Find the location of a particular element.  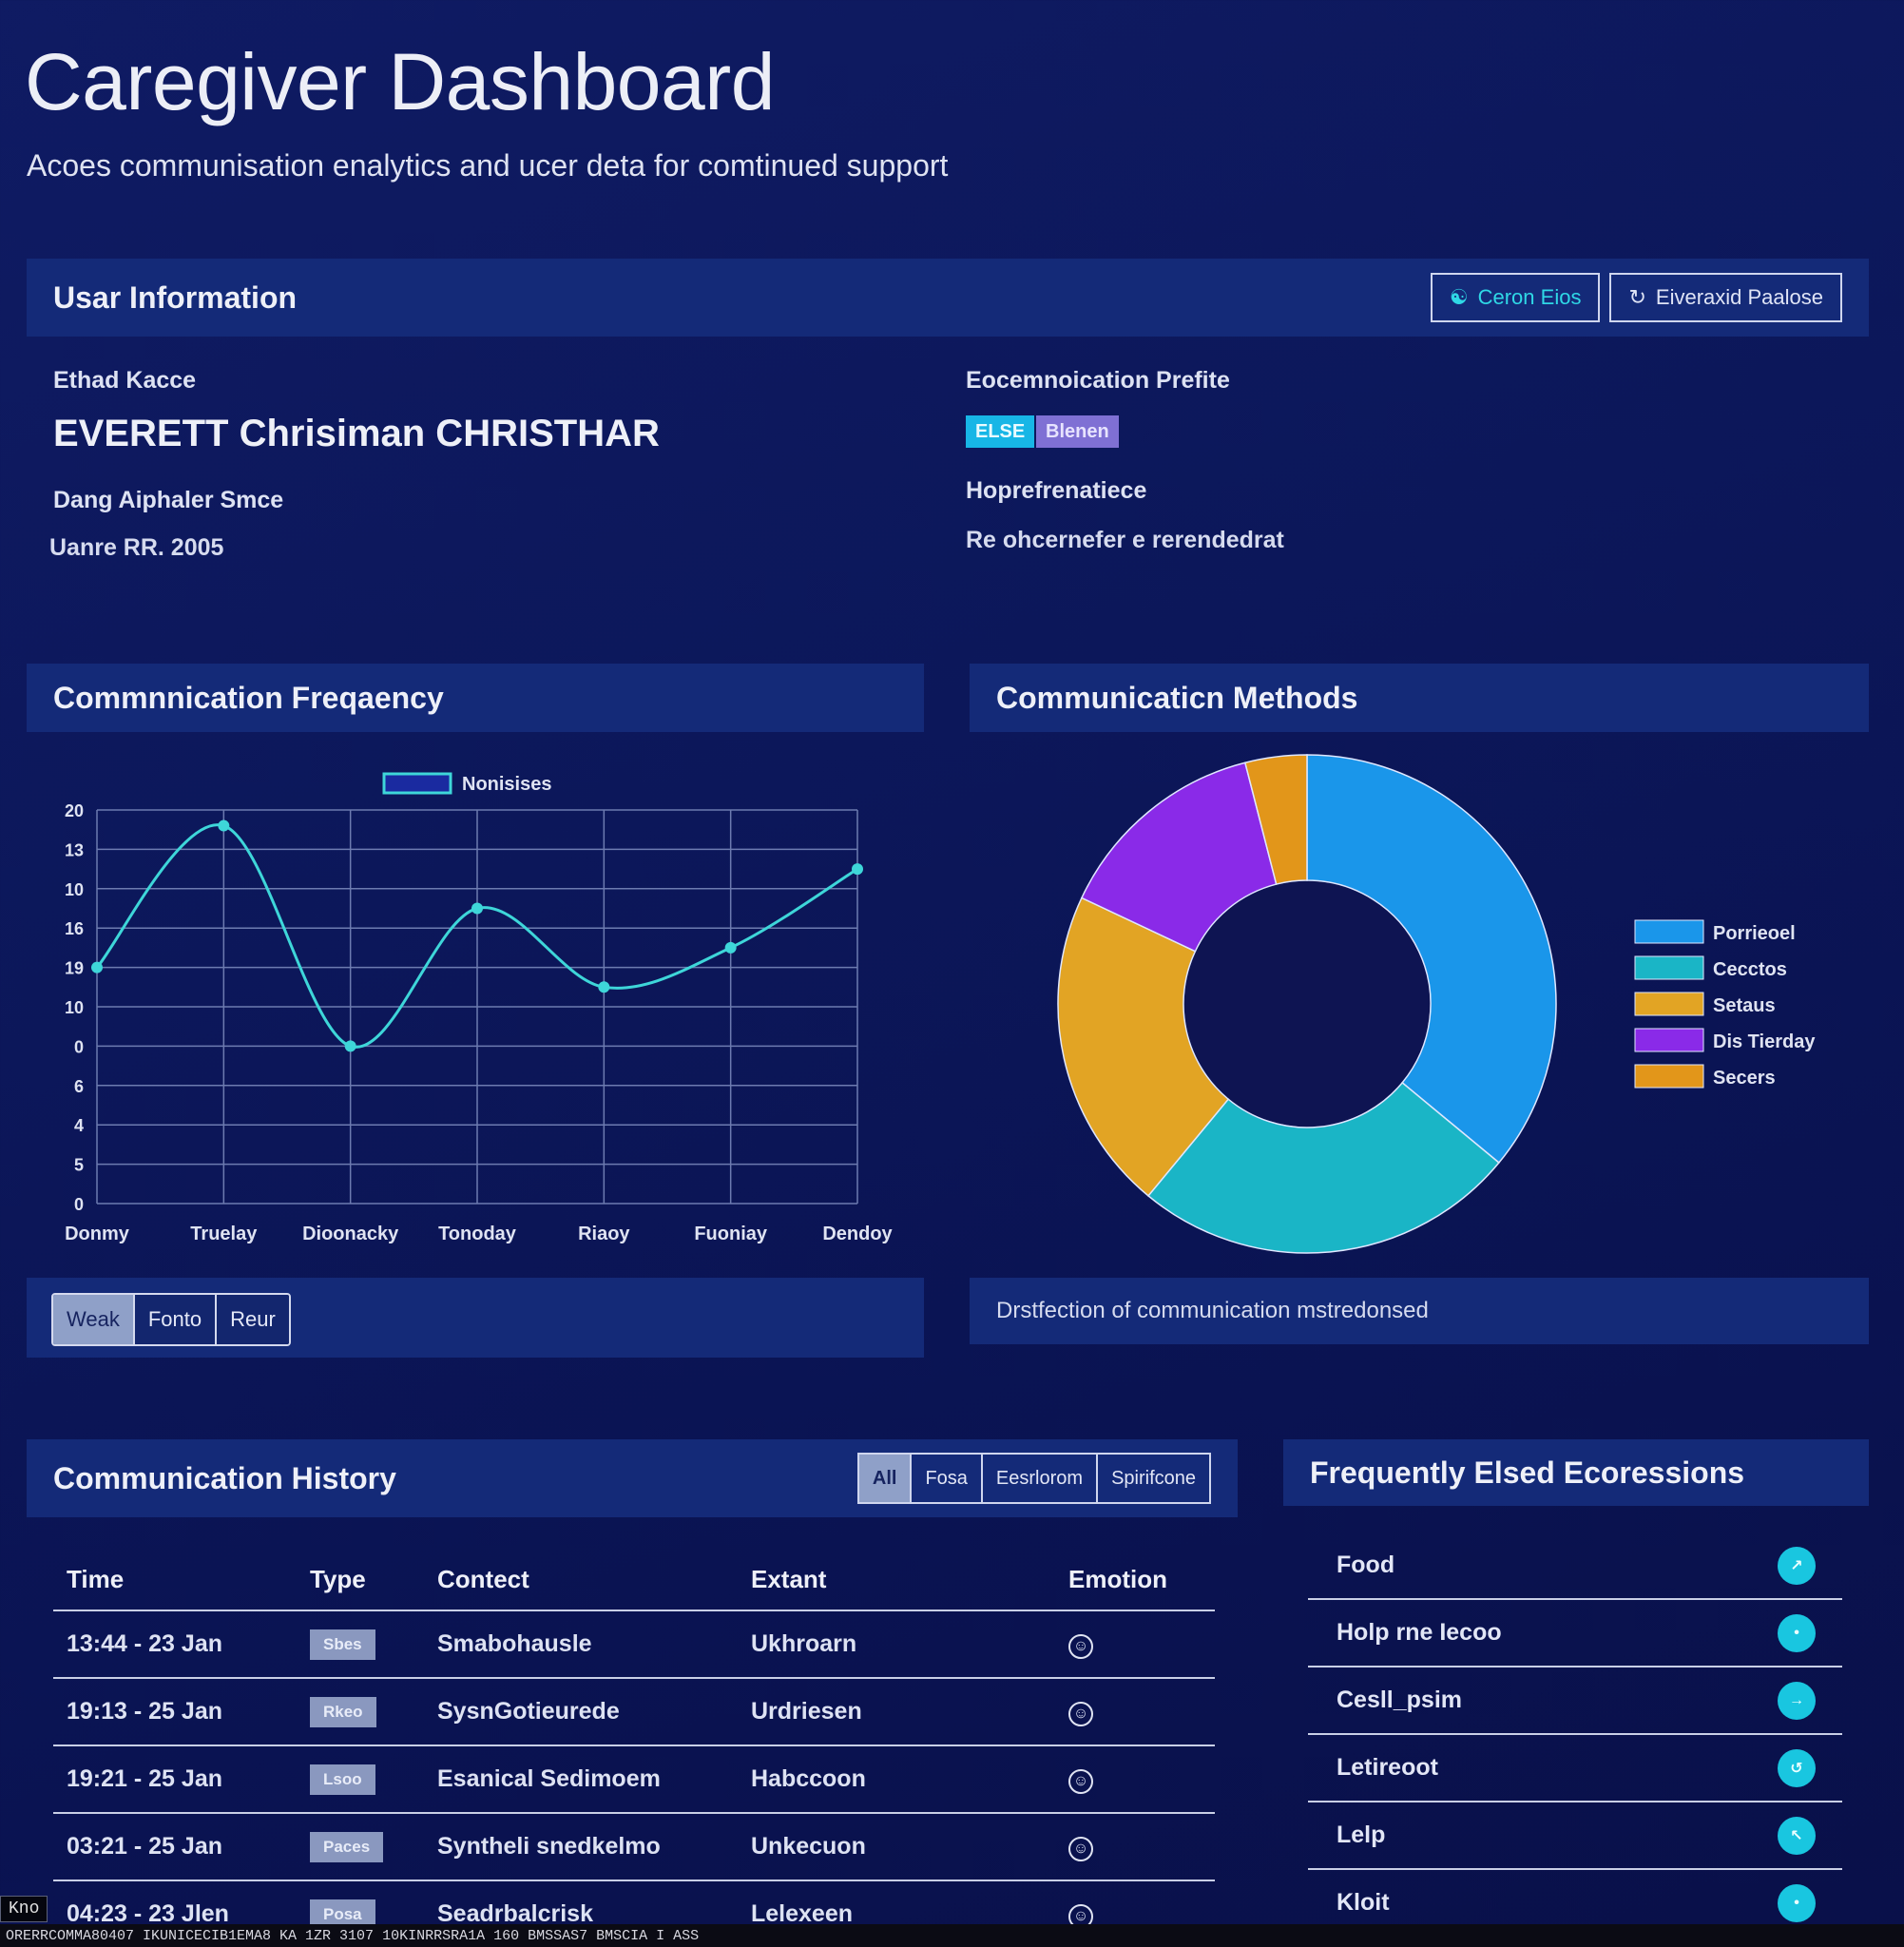

expression-item: Letireoot ↺ is located at coordinates (1575, 1769).